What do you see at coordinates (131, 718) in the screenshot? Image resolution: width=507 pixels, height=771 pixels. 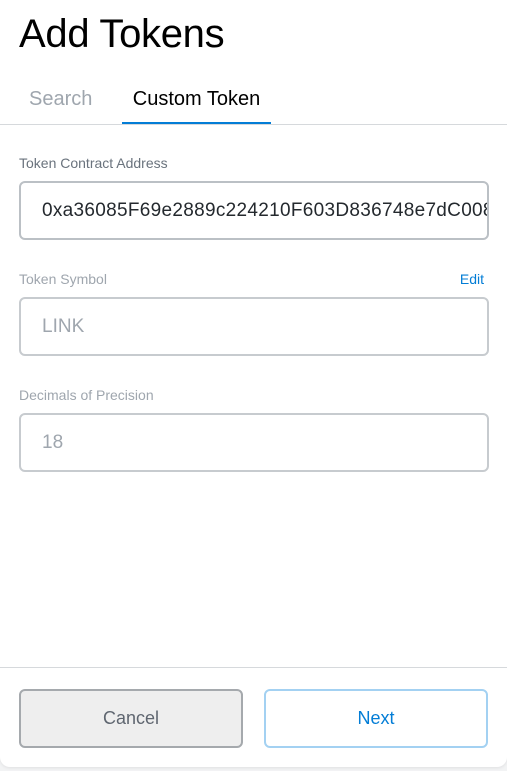 I see `cancel-button: Cancel` at bounding box center [131, 718].